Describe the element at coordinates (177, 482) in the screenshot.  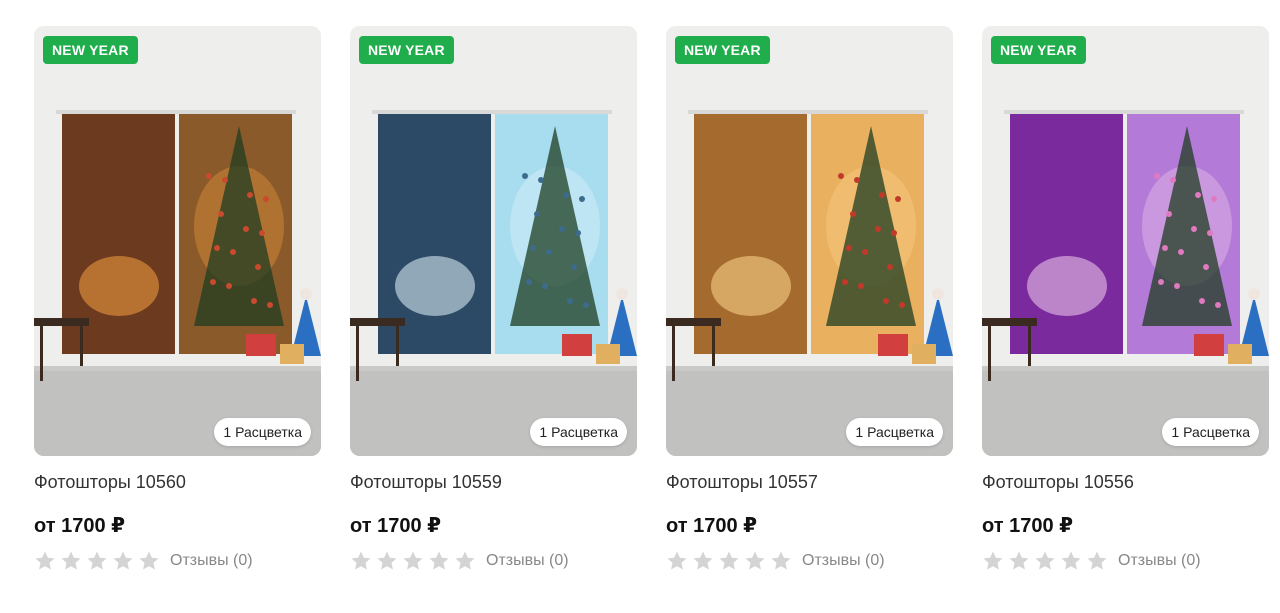
I see `product-title: Фотошторы 10560` at that location.